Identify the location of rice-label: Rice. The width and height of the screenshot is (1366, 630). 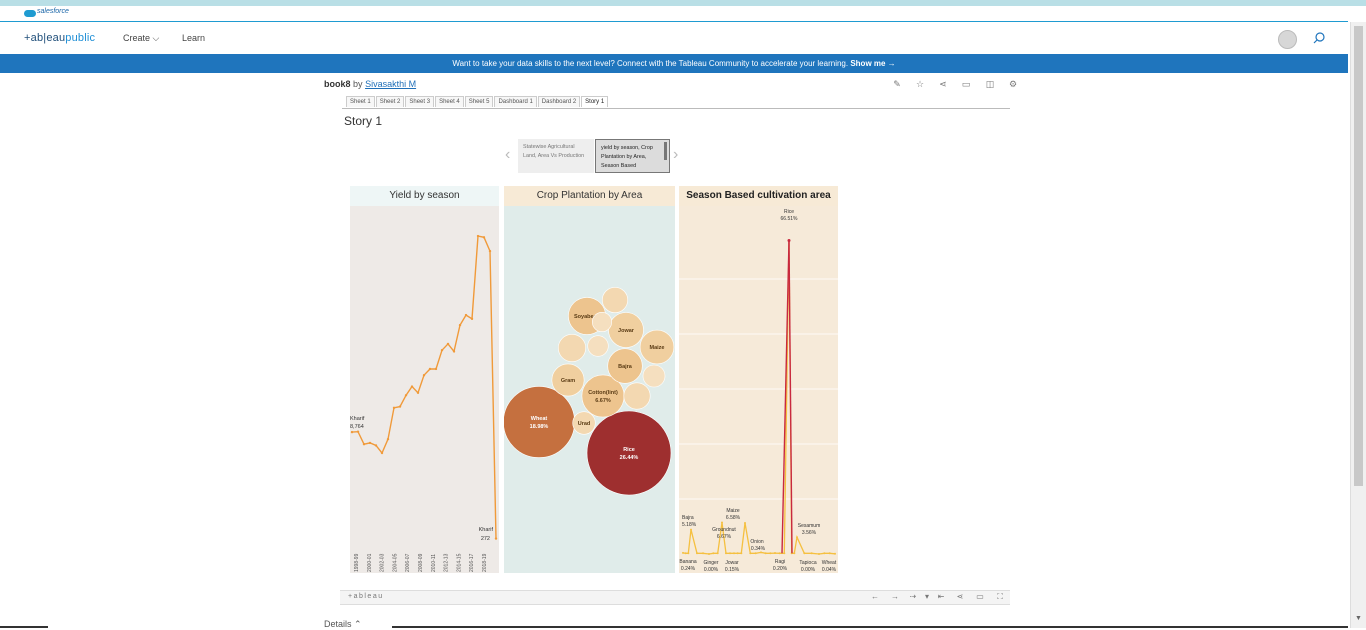
(789, 212).